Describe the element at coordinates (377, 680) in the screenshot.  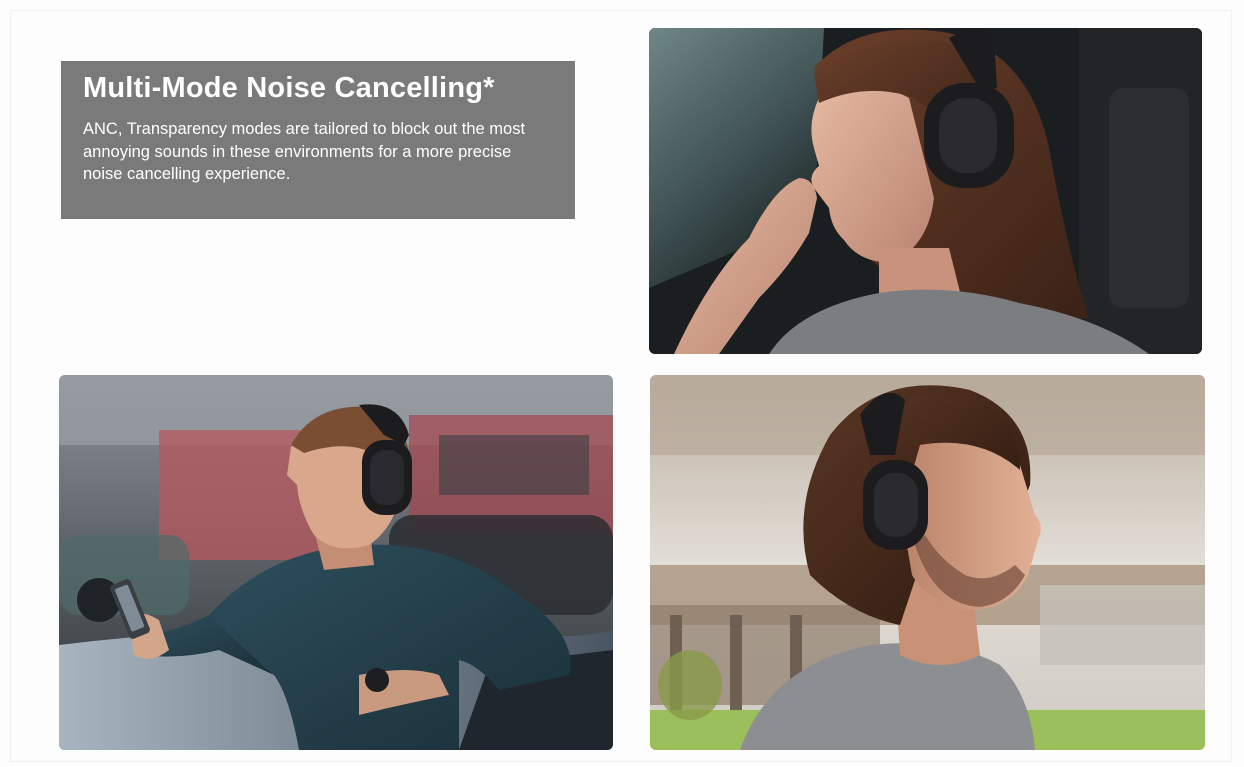
I see `watch-icon` at that location.